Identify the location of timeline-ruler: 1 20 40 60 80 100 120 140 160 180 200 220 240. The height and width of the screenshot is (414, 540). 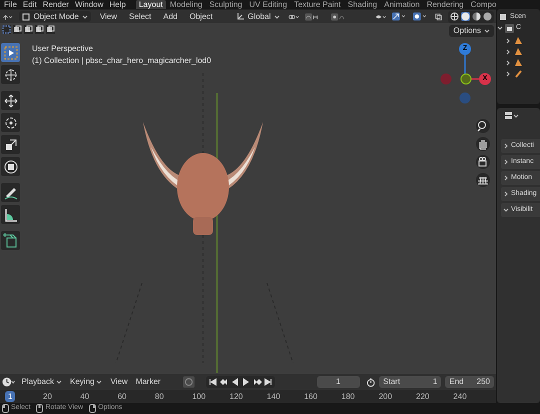
(248, 396).